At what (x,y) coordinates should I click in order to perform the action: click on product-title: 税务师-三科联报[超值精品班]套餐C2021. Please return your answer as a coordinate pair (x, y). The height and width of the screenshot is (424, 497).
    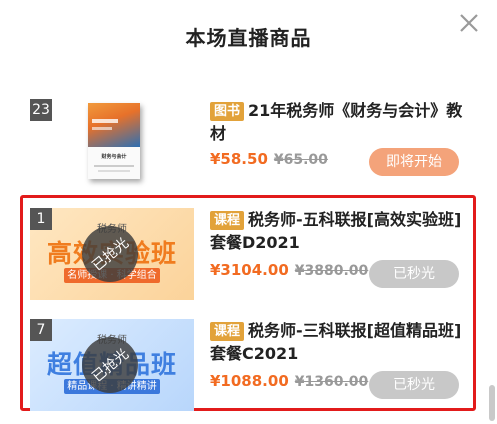
    Looking at the image, I should click on (336, 342).